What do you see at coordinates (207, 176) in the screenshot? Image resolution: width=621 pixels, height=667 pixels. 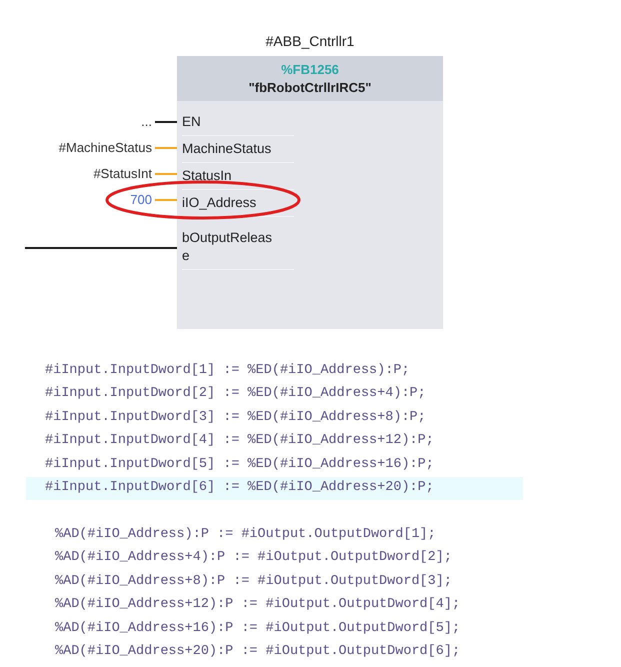 I see `pin-label: StatusIn` at bounding box center [207, 176].